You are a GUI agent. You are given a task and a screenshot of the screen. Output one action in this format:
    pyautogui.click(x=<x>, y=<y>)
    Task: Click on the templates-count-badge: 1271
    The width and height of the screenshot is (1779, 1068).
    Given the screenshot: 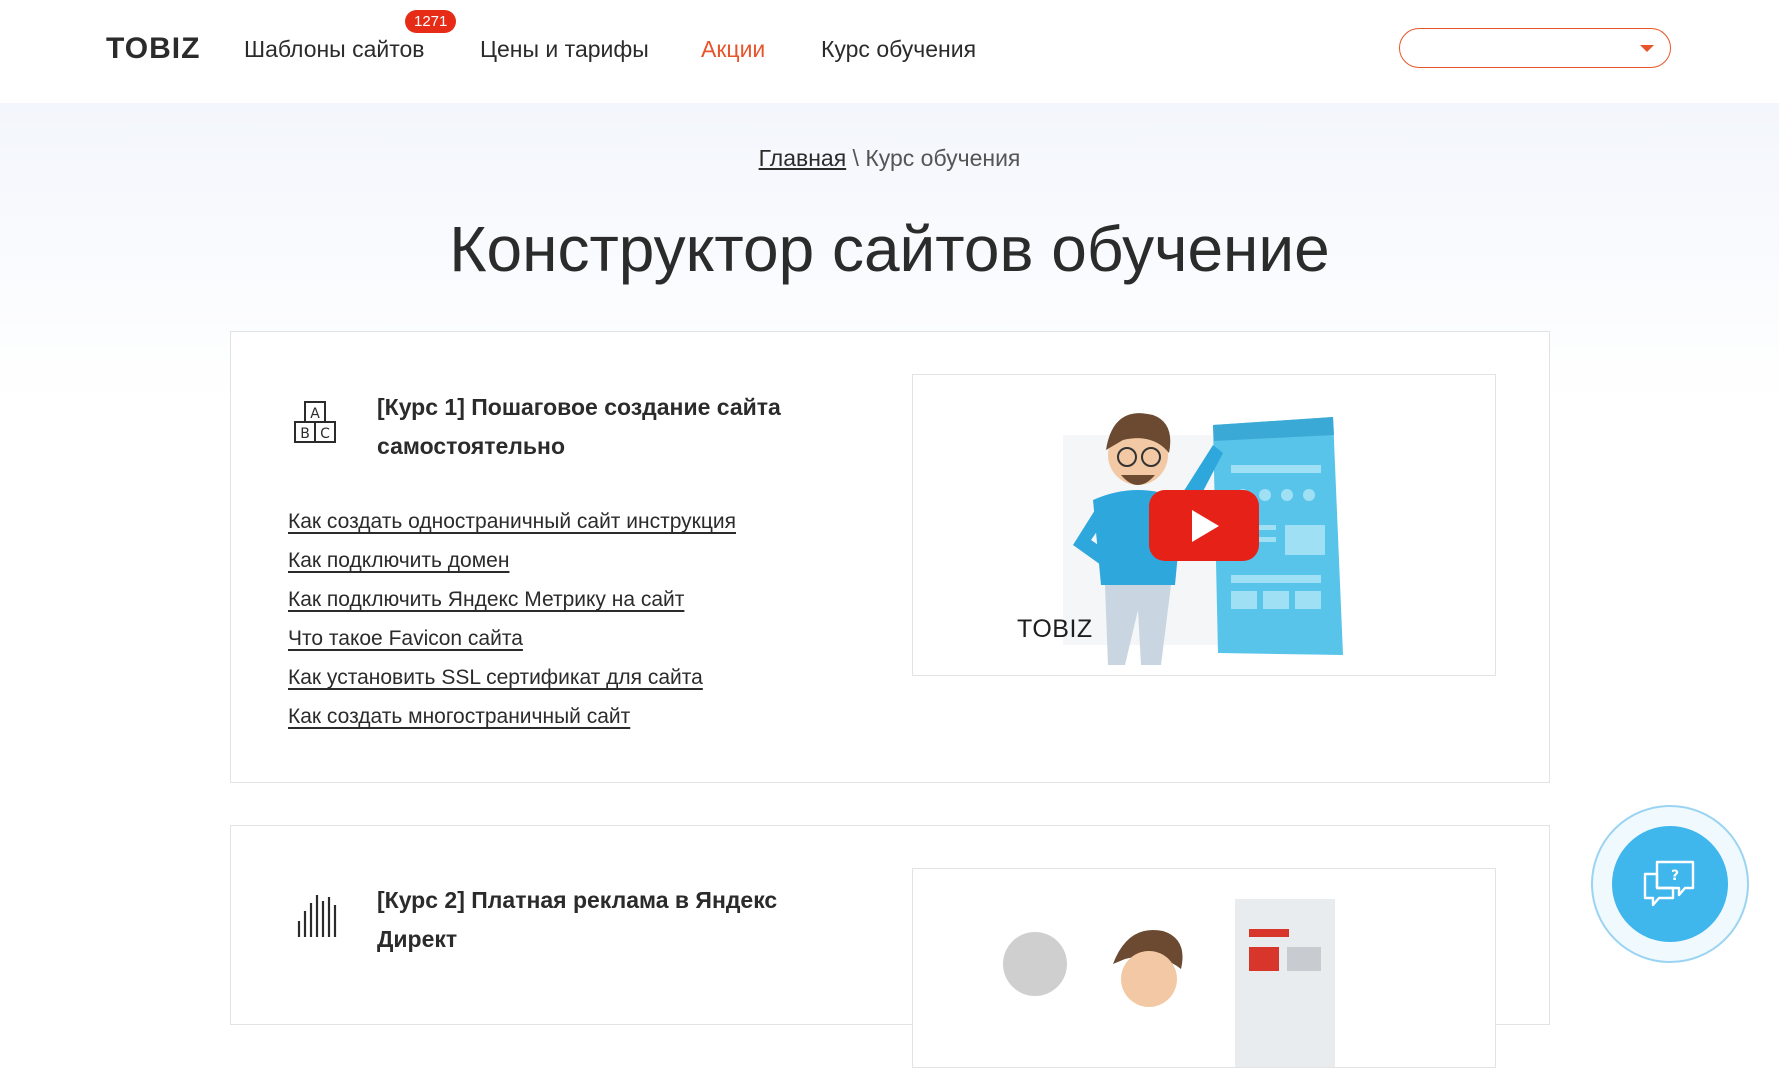 What is the action you would take?
    pyautogui.click(x=431, y=21)
    